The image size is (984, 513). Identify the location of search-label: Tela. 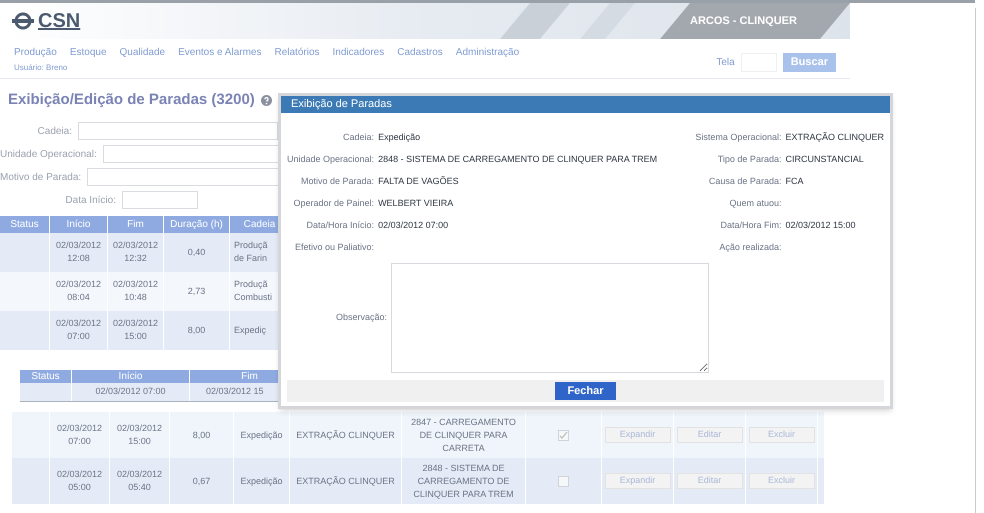
(725, 63).